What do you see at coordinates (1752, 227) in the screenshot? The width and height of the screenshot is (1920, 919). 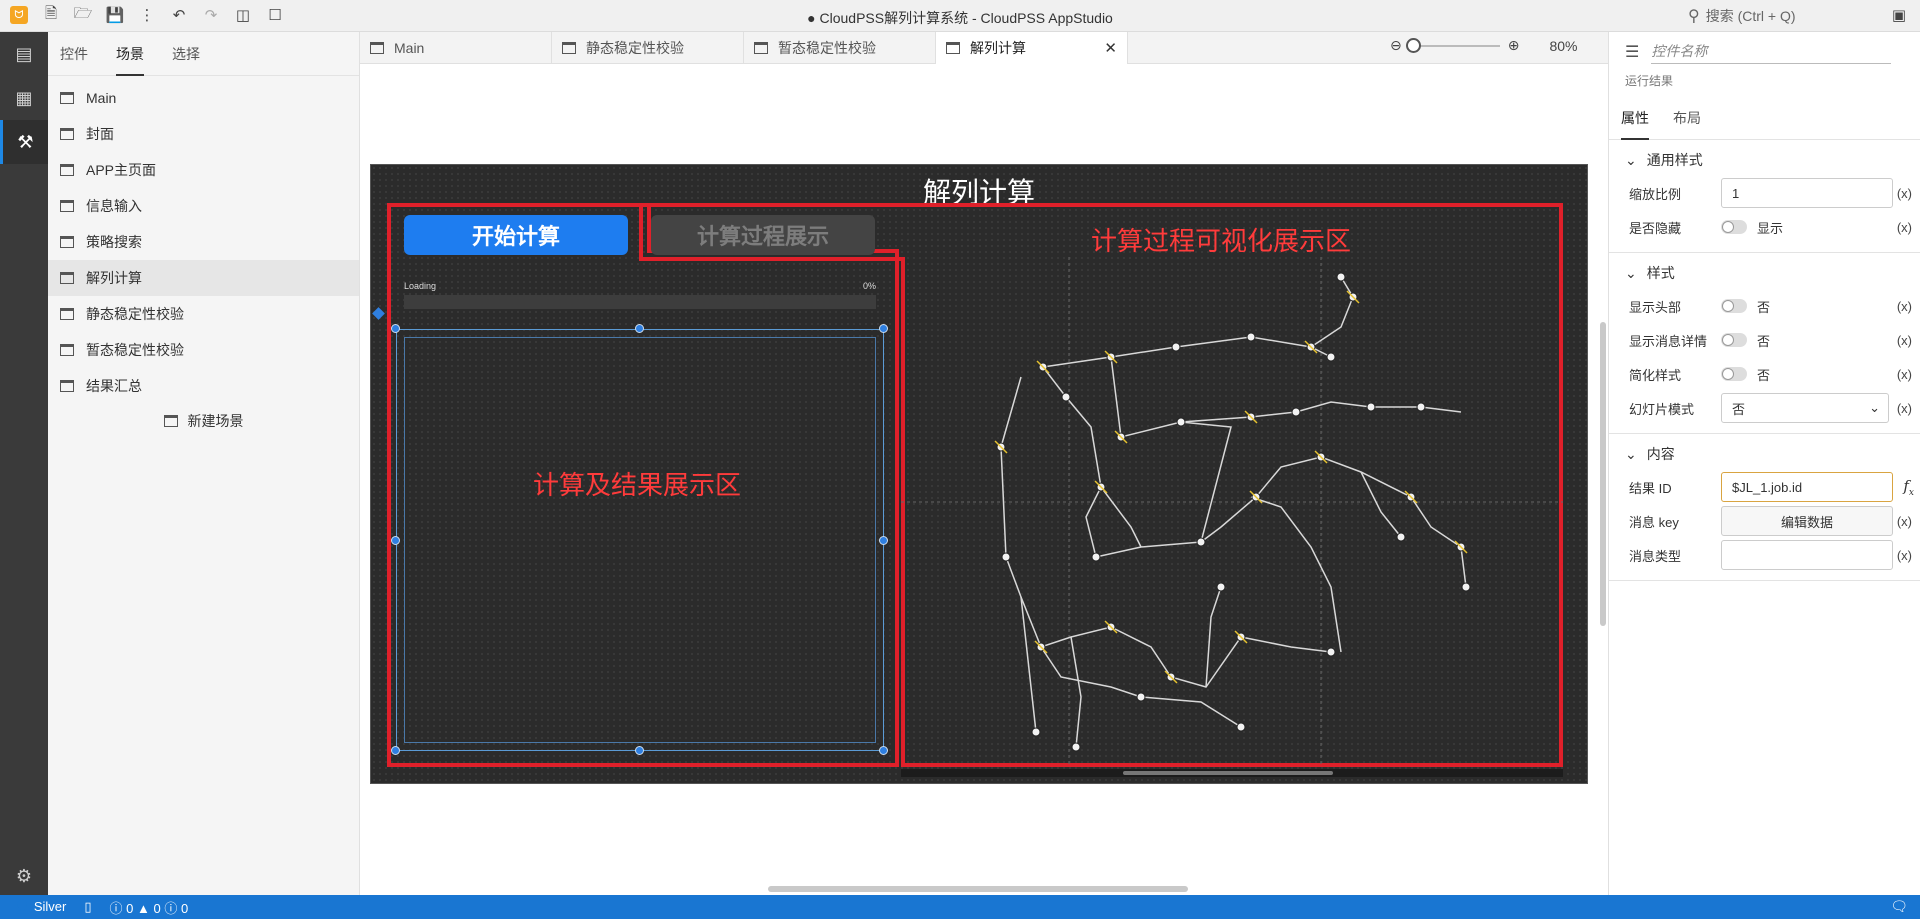 I see `hidden-toggle: 显示` at bounding box center [1752, 227].